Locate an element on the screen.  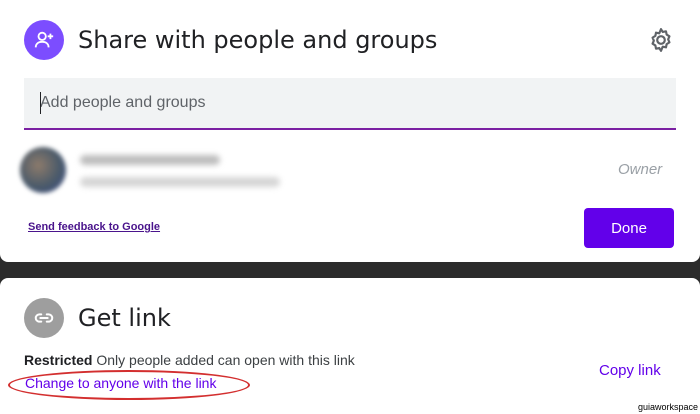
highlight-annotation is located at coordinates (129, 385).